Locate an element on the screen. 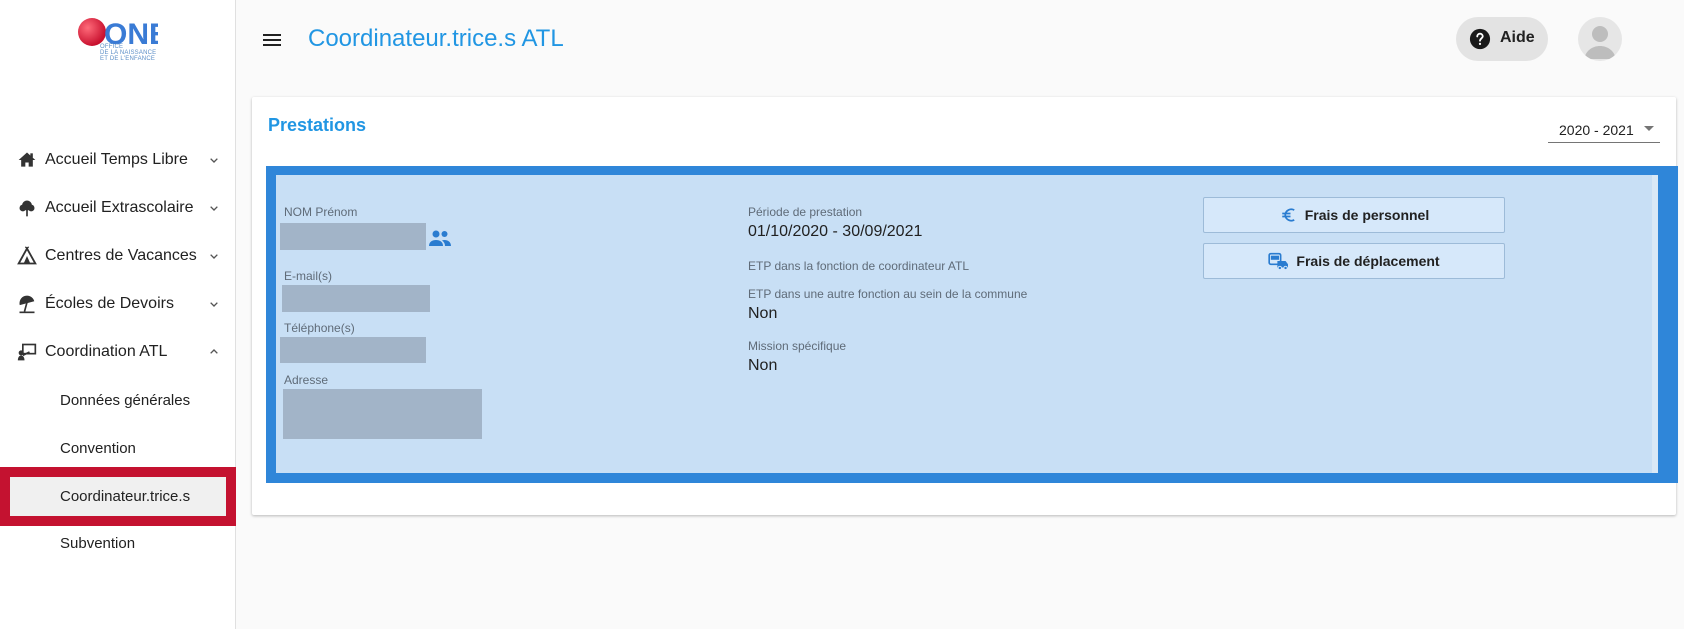 The height and width of the screenshot is (629, 1684). sidebar-subitem-label: Subvention is located at coordinates (98, 543).